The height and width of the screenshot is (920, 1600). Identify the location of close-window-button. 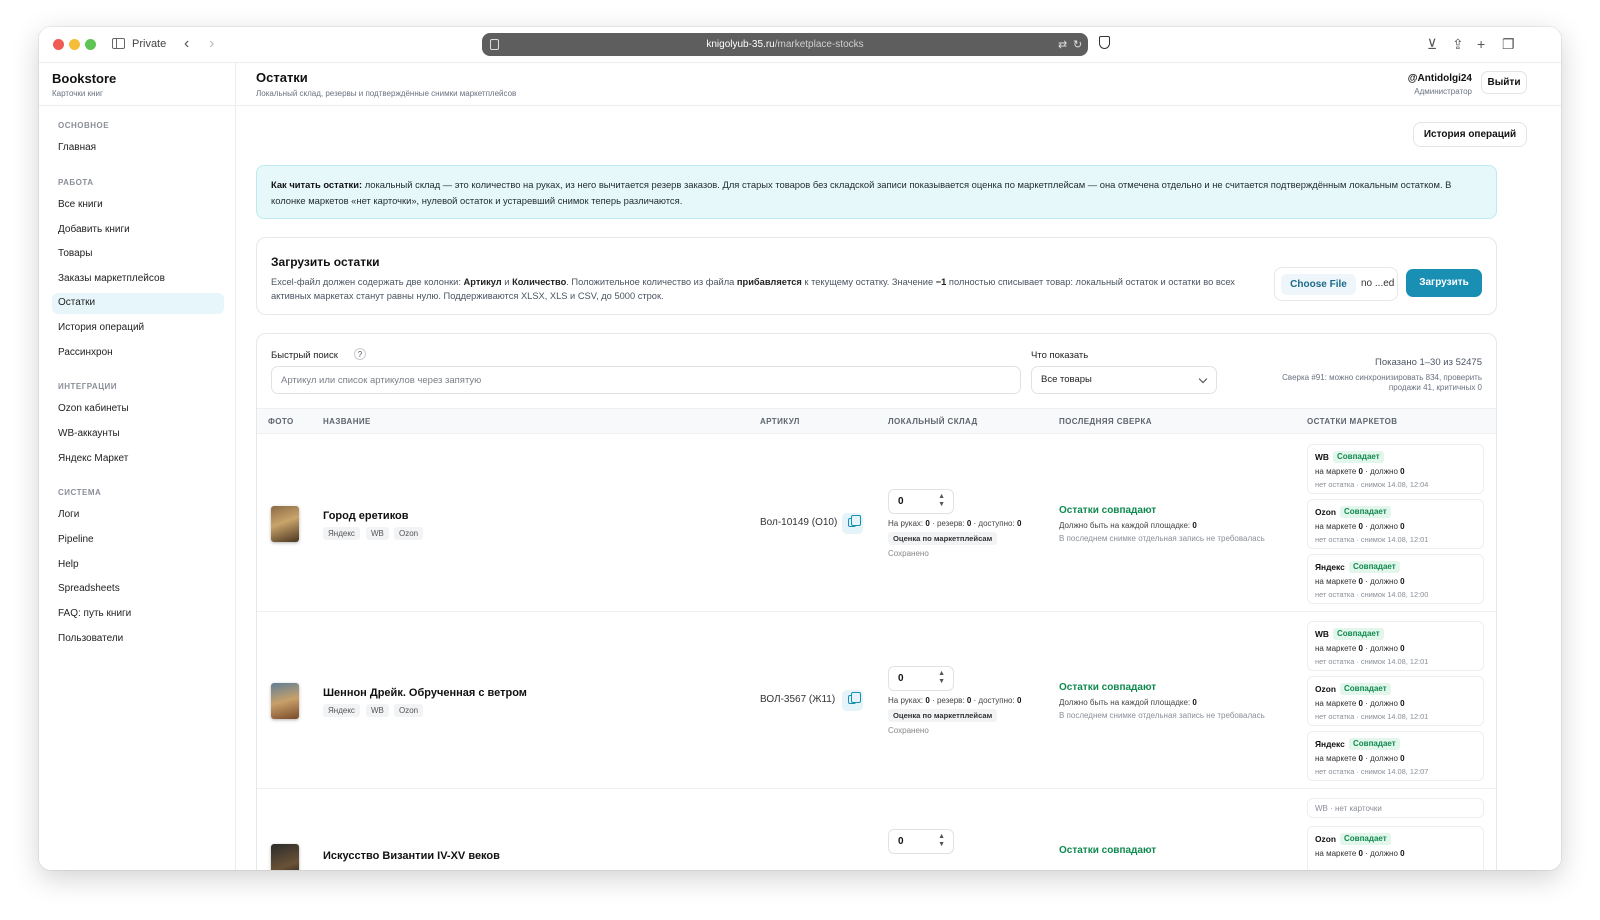
(58, 44).